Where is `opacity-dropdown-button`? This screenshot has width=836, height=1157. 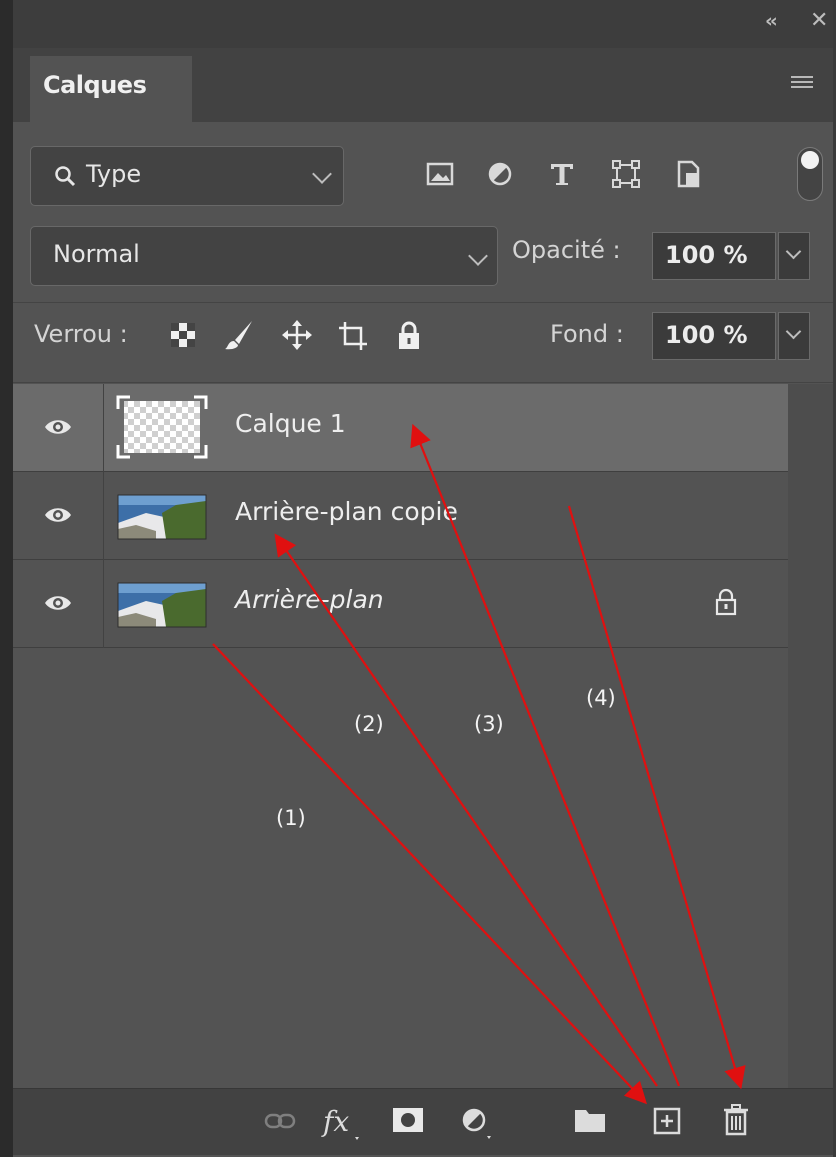 opacity-dropdown-button is located at coordinates (794, 256).